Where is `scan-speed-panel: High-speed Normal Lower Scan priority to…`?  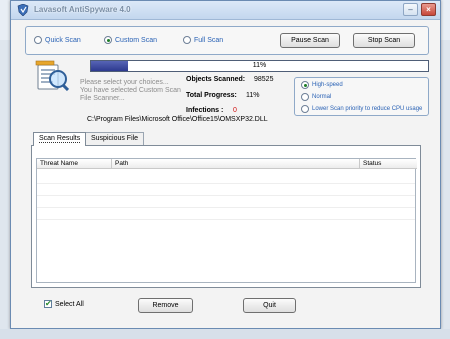 scan-speed-panel: High-speed Normal Lower Scan priority to… is located at coordinates (361, 96).